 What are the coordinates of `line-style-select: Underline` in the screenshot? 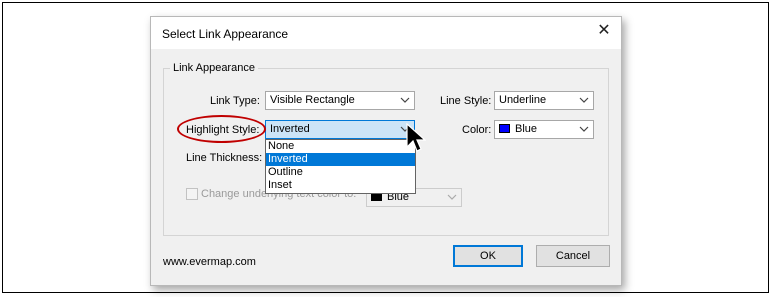 It's located at (544, 100).